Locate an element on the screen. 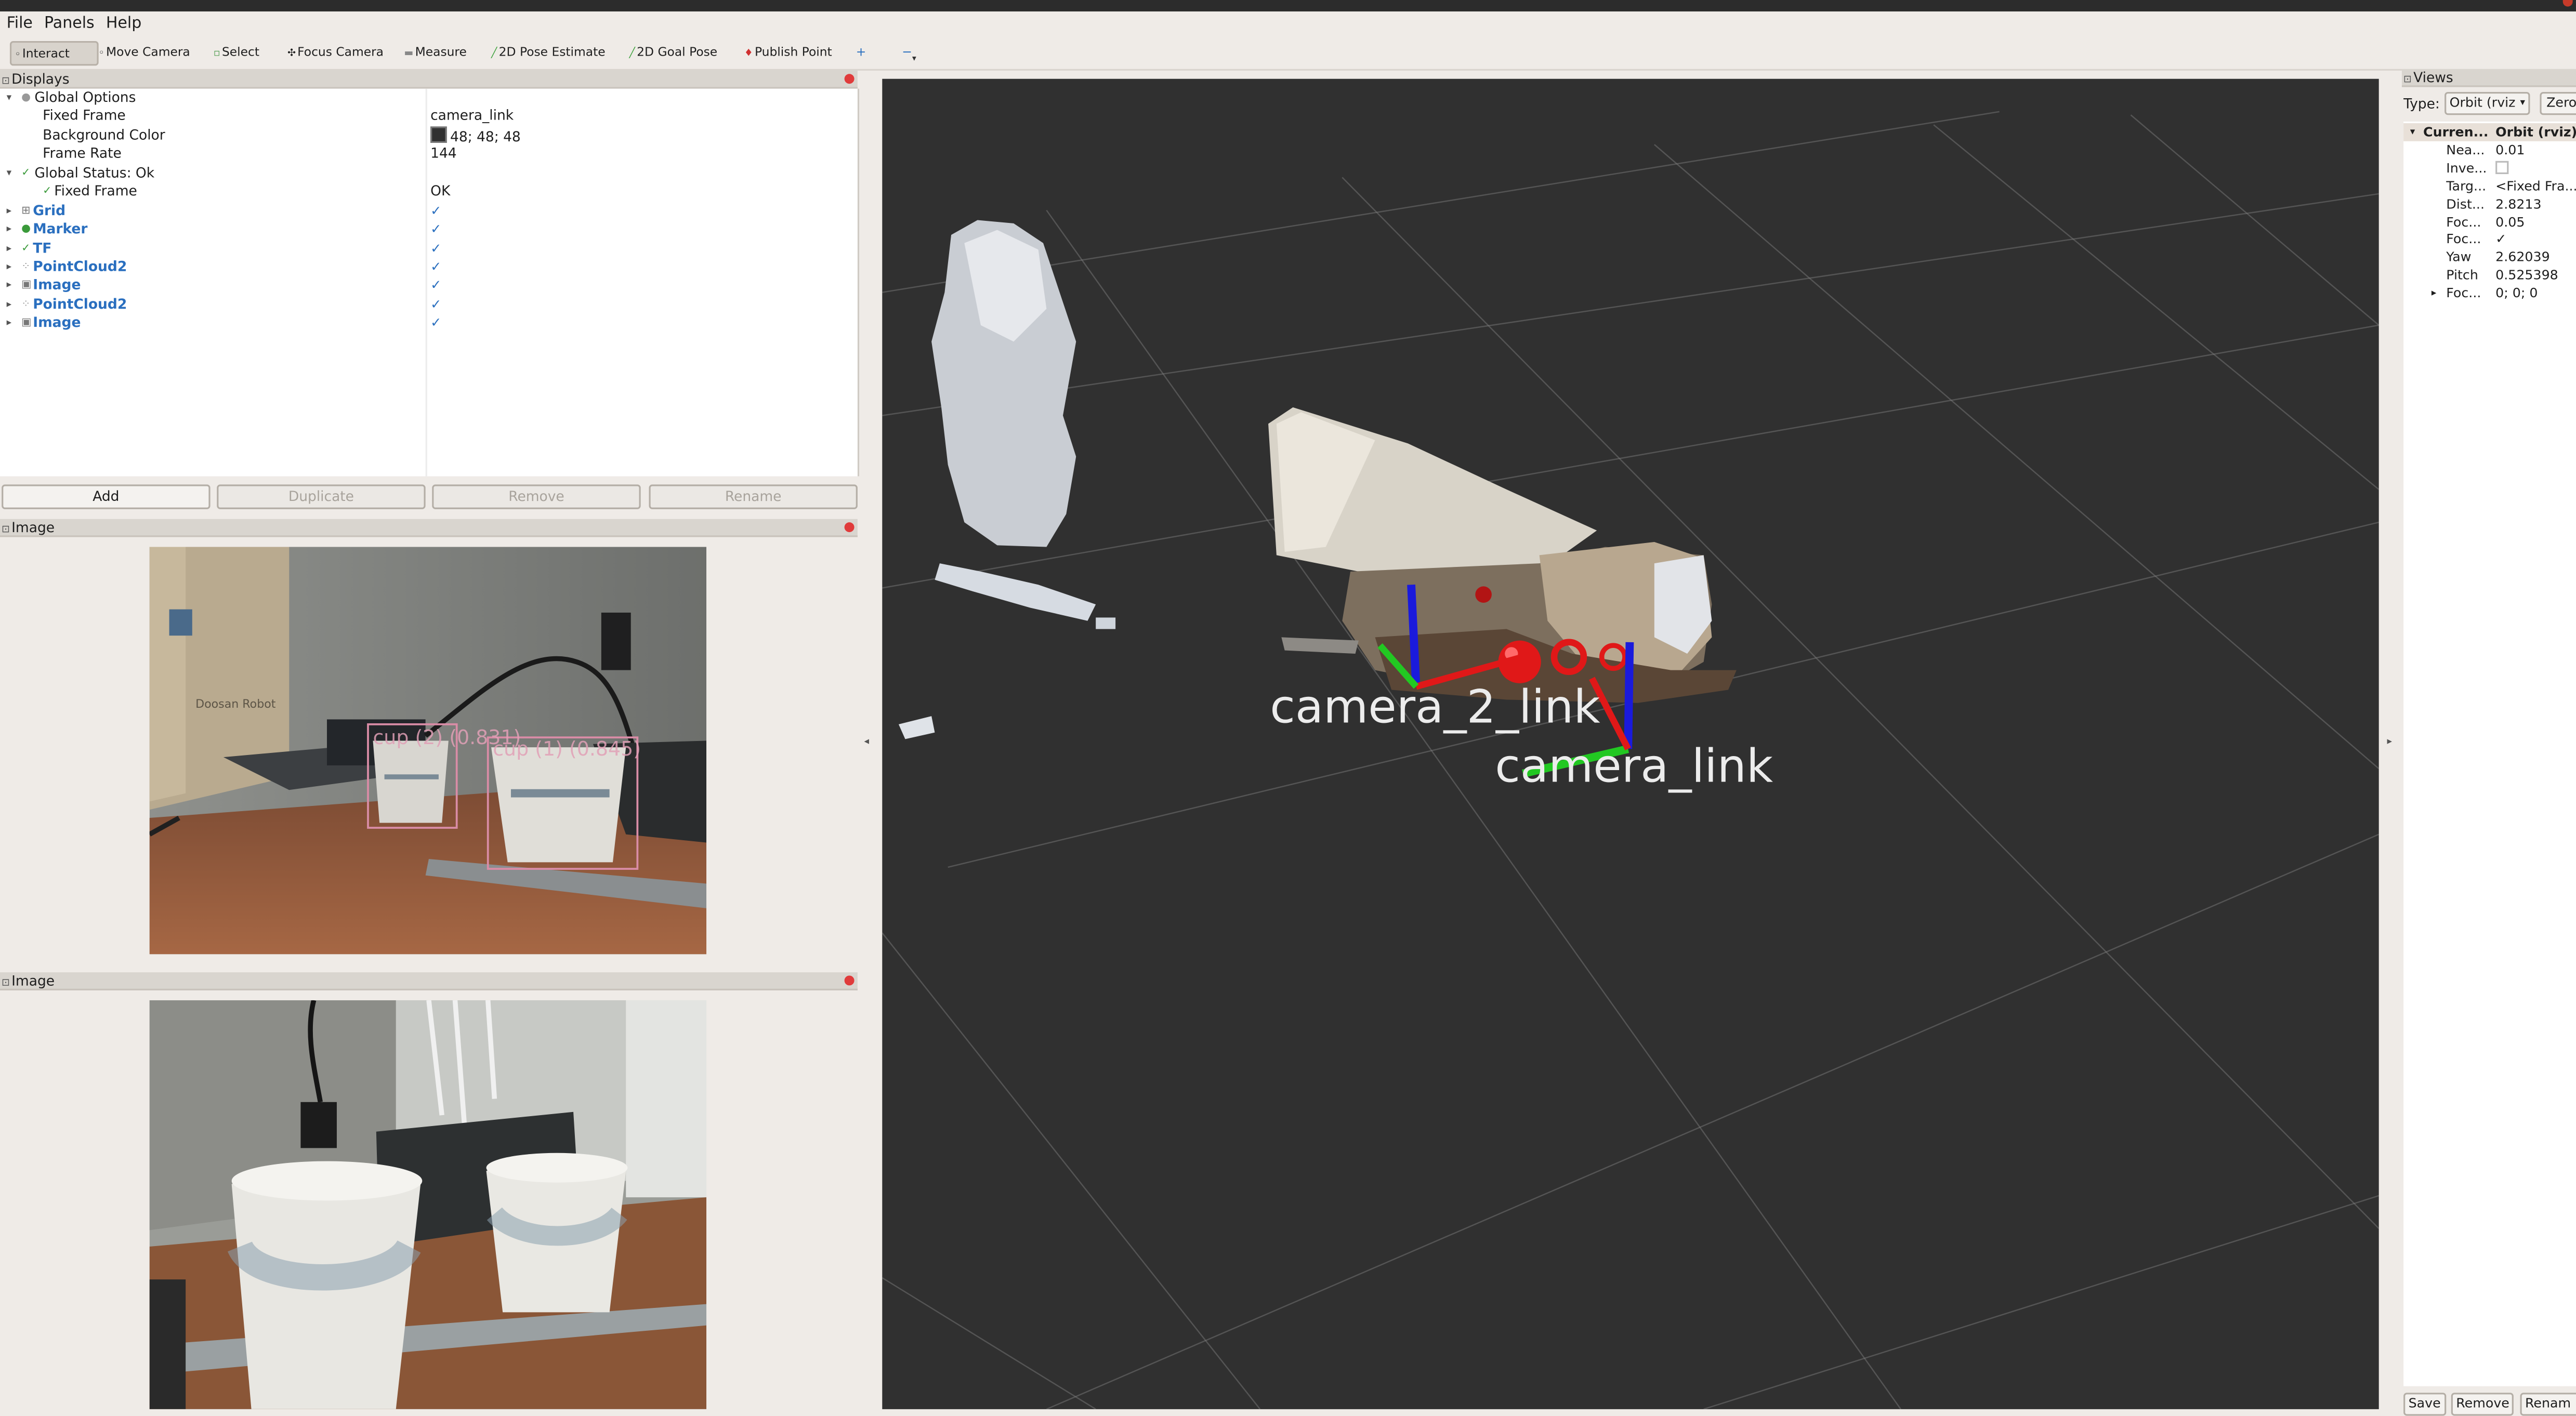 Image resolution: width=2576 pixels, height=1416 pixels. menu-panels: Panels is located at coordinates (68, 22).